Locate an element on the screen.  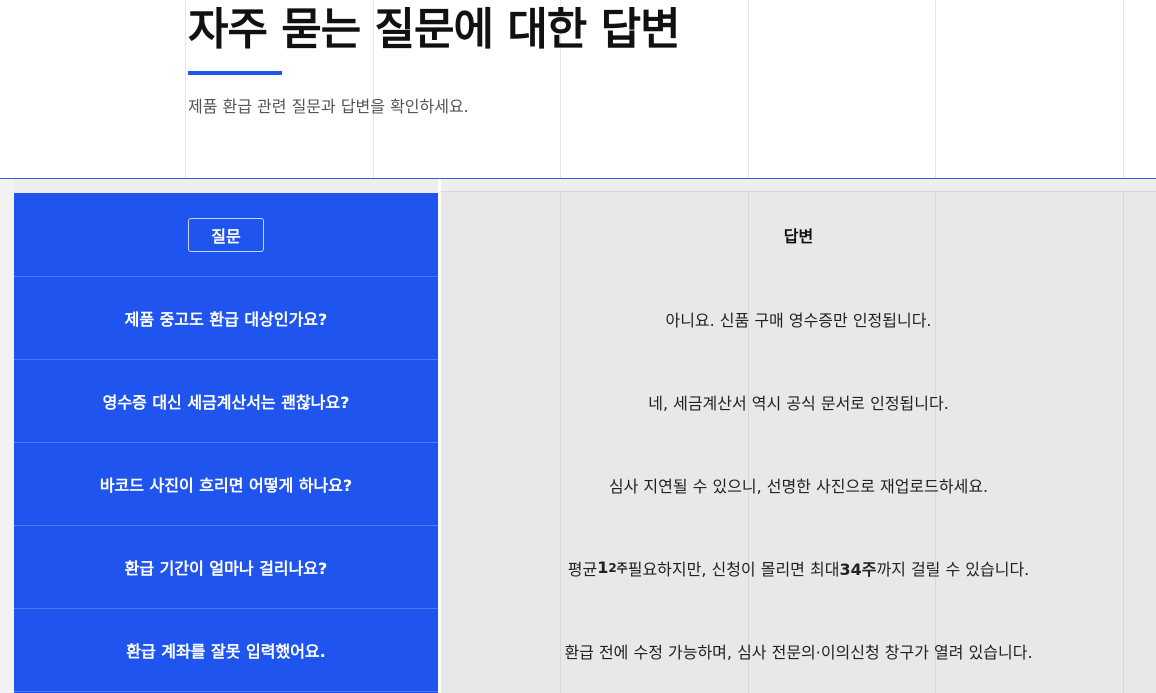
table-left-margin is located at coordinates (7, 436).